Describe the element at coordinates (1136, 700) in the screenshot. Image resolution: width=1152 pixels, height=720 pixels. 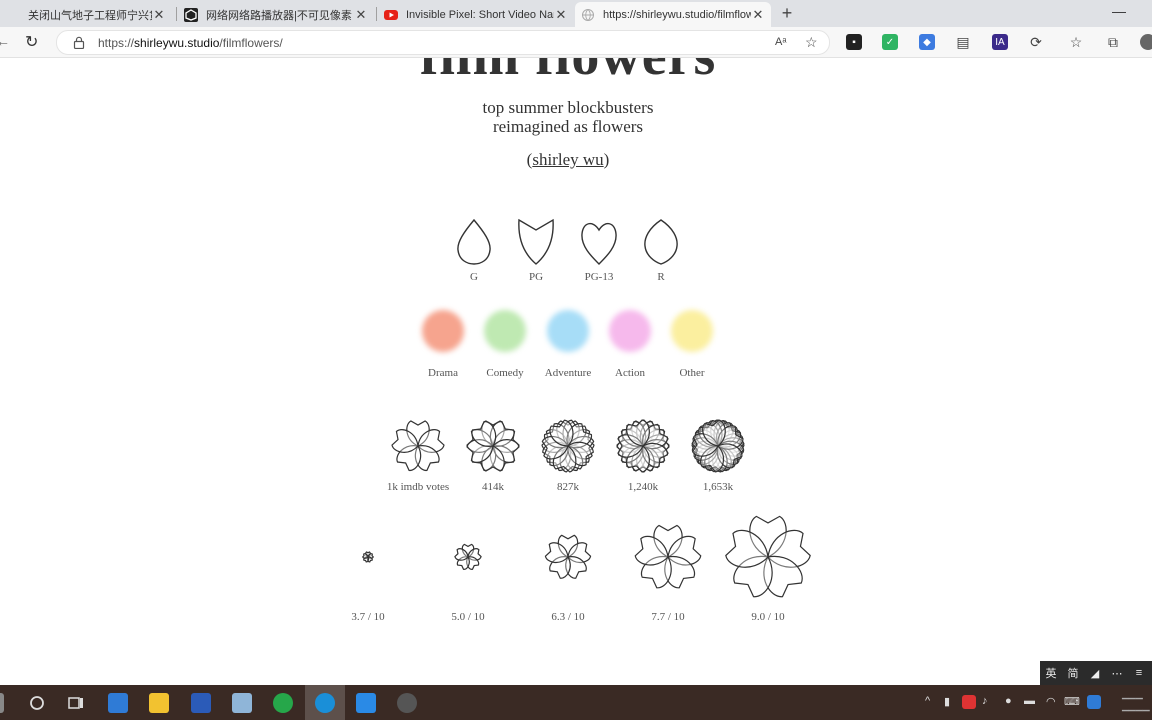
I see `clock: ▁▁▁ ▁▁▁▁` at that location.